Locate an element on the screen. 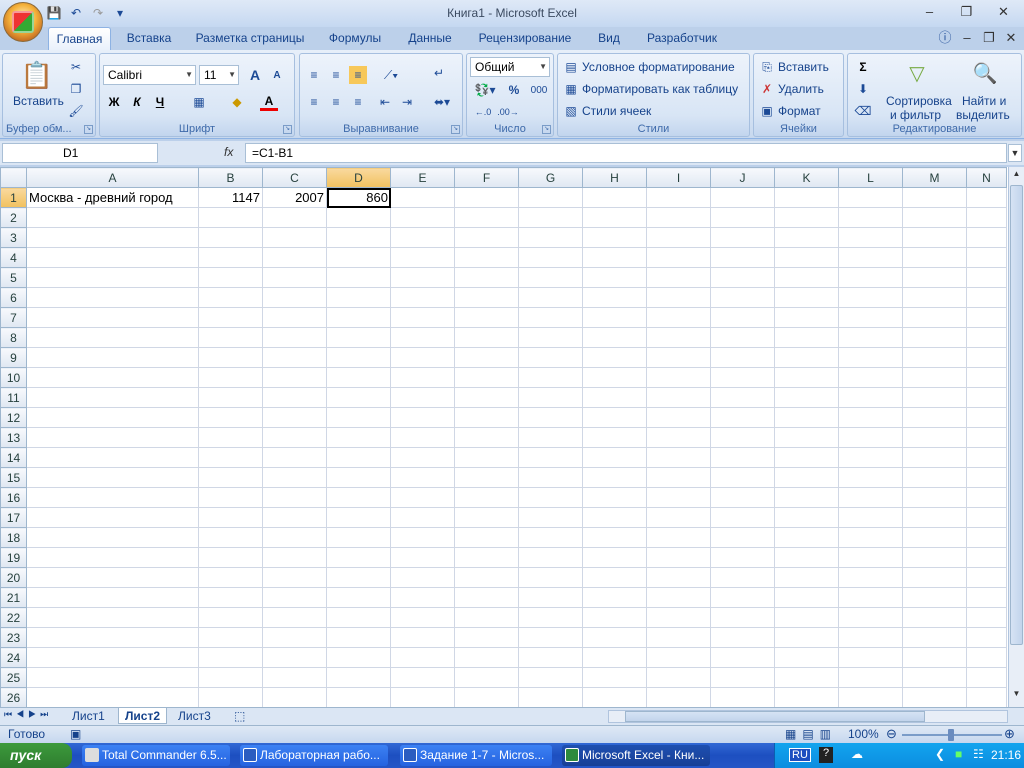 The image size is (1024, 768). cell-i19 is located at coordinates (678, 557).